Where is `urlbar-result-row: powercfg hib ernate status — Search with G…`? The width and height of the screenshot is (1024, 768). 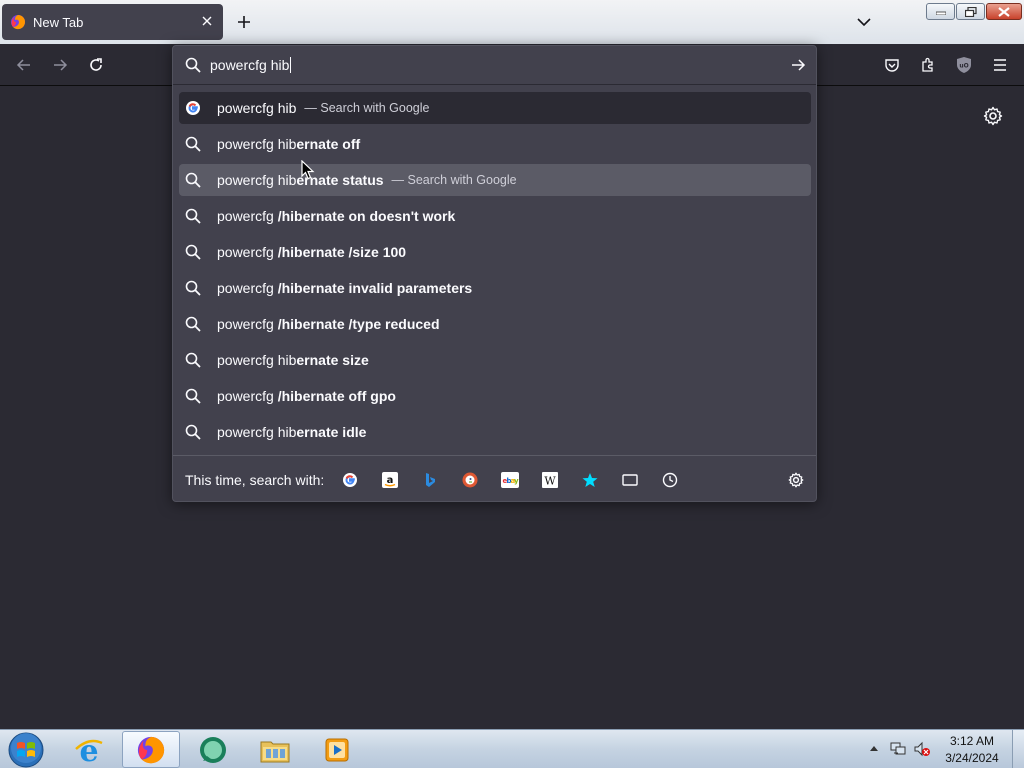
urlbar-result-row: powercfg hib ernate status — Search with G… is located at coordinates (495, 180).